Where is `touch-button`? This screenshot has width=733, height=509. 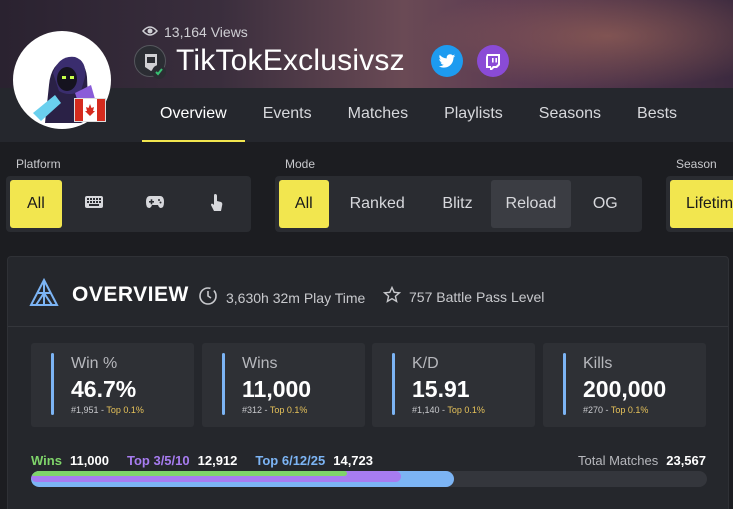
touch-button is located at coordinates (217, 204).